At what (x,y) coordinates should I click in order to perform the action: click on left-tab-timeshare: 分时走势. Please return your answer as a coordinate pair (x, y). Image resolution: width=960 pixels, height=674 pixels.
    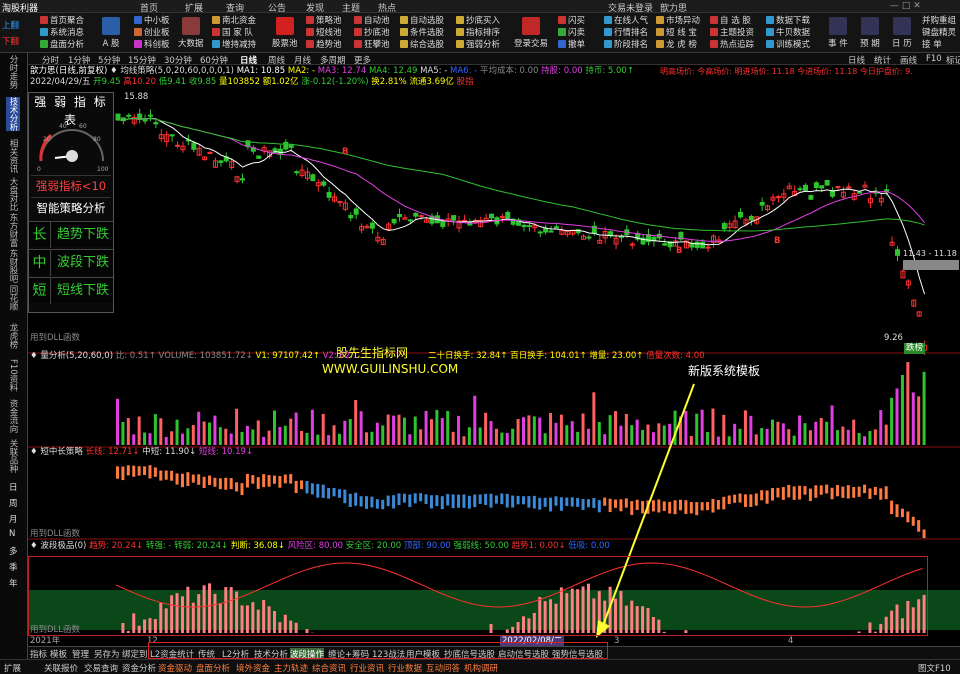
    Looking at the image, I should click on (13, 72).